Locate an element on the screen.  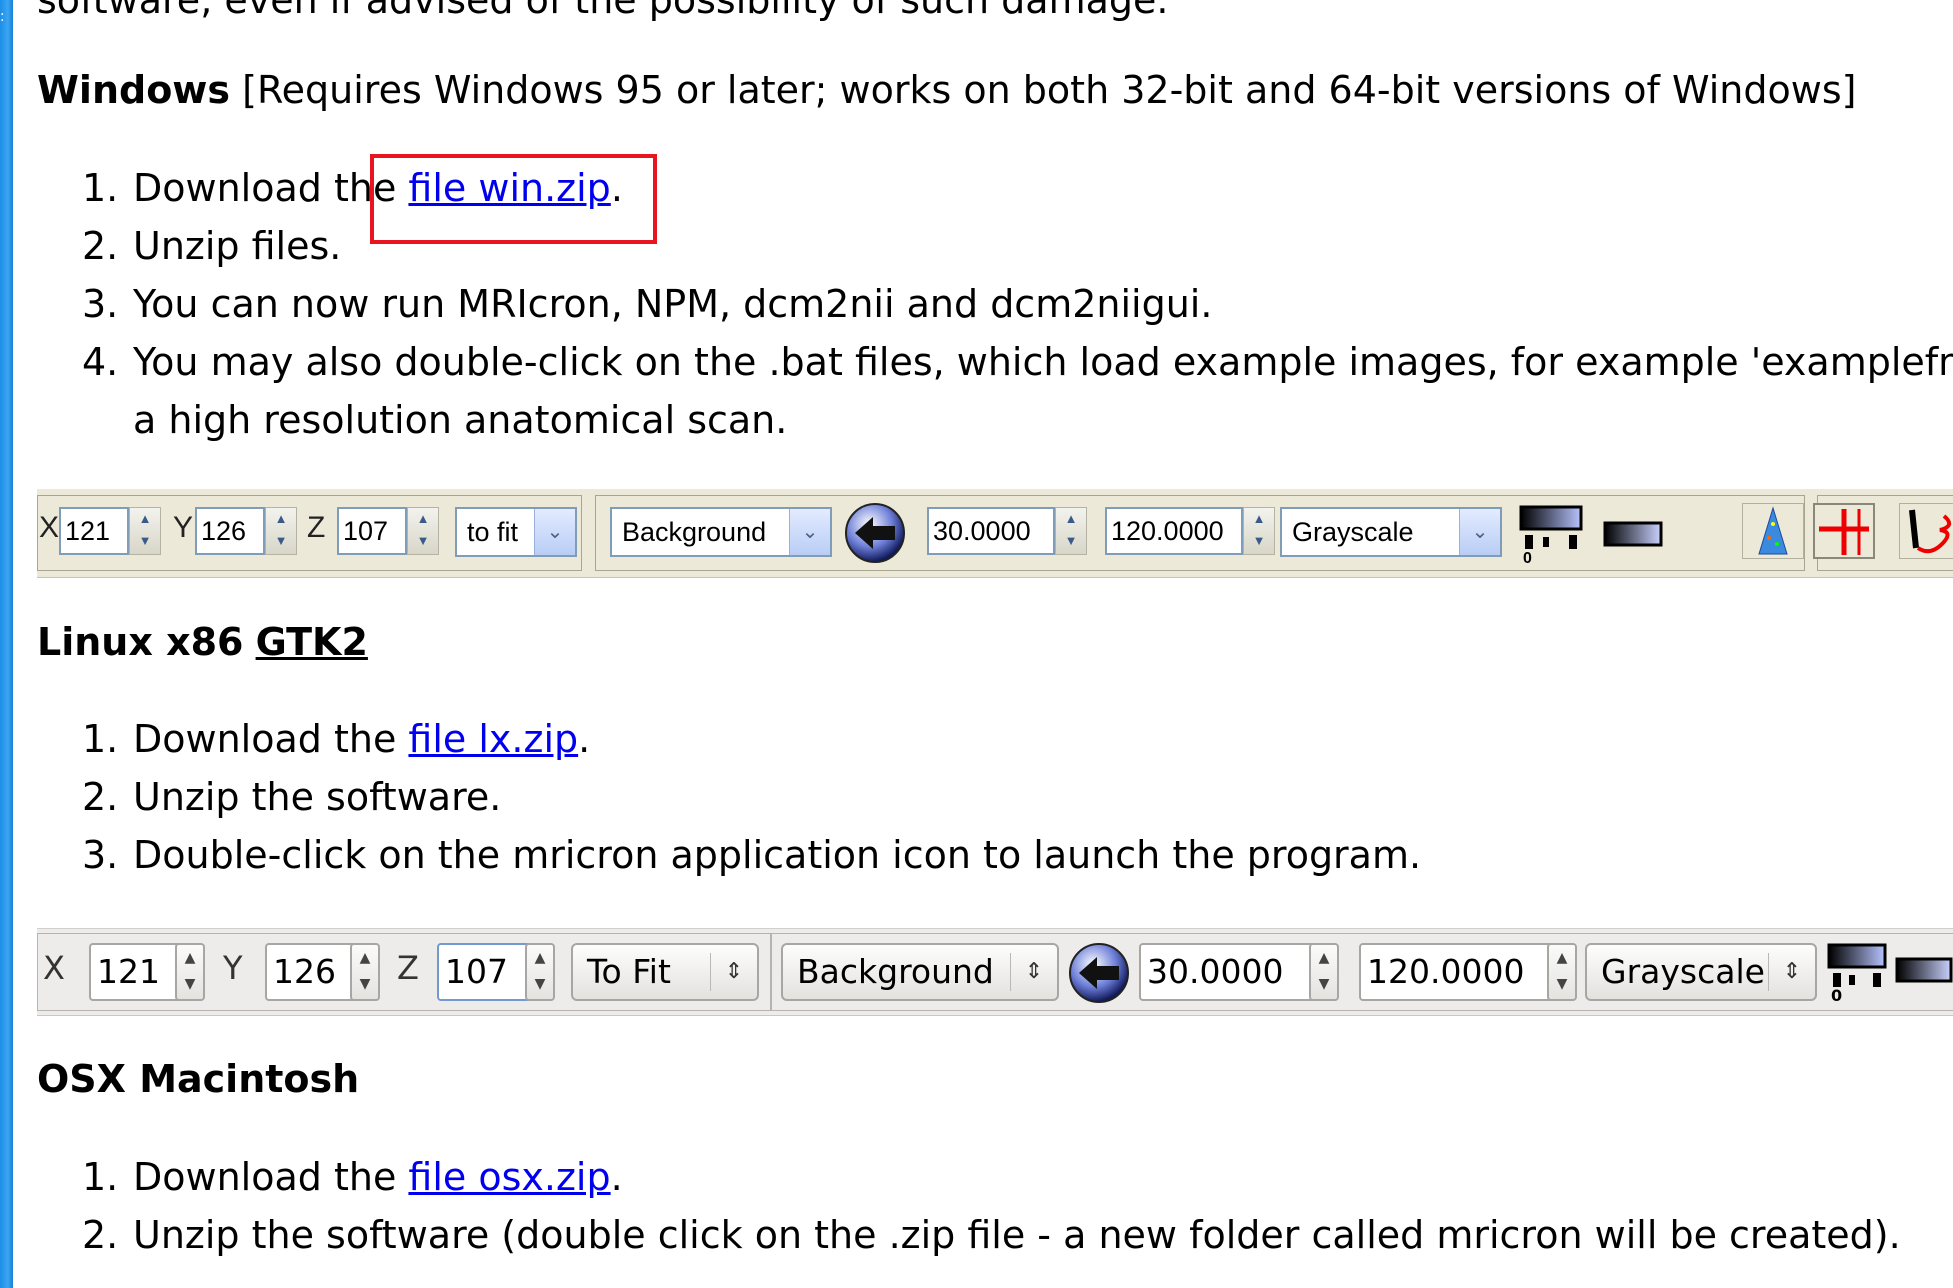
osx-zip-link: file osx.zip is located at coordinates (509, 1177).